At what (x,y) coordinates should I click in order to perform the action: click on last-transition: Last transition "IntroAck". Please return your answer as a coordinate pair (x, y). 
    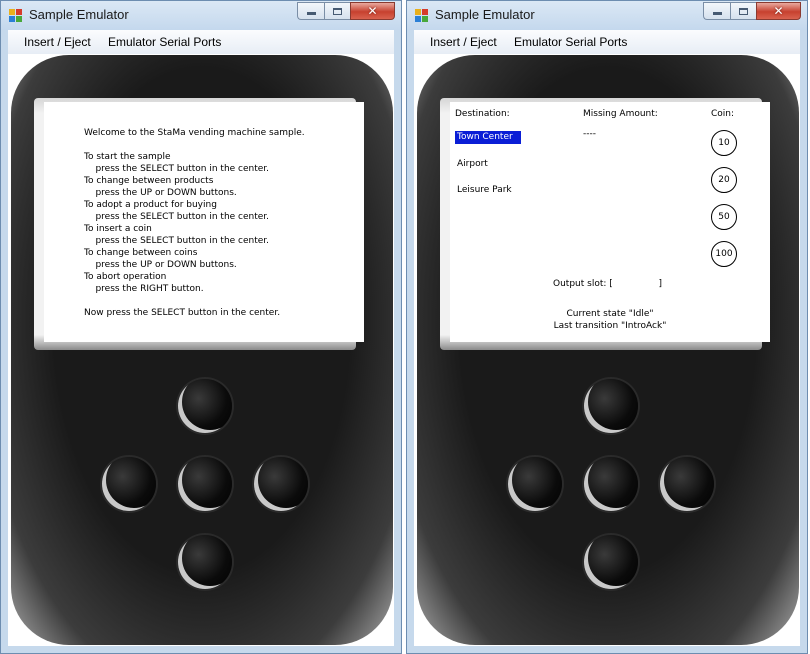
    Looking at the image, I should click on (610, 326).